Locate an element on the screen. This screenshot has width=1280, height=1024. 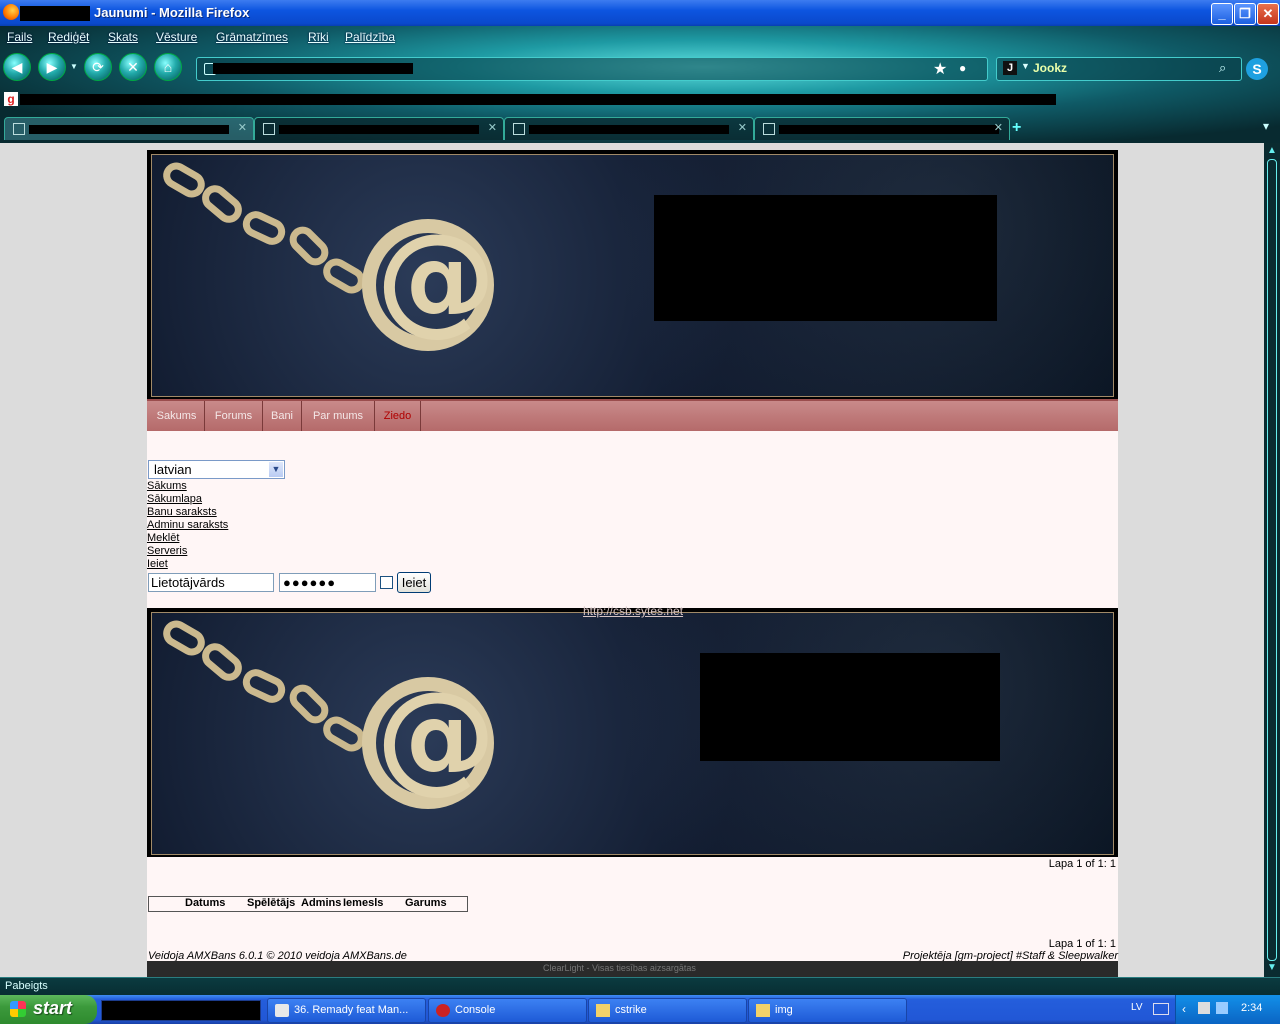
stop-icon: ✕ is located at coordinates (133, 67).